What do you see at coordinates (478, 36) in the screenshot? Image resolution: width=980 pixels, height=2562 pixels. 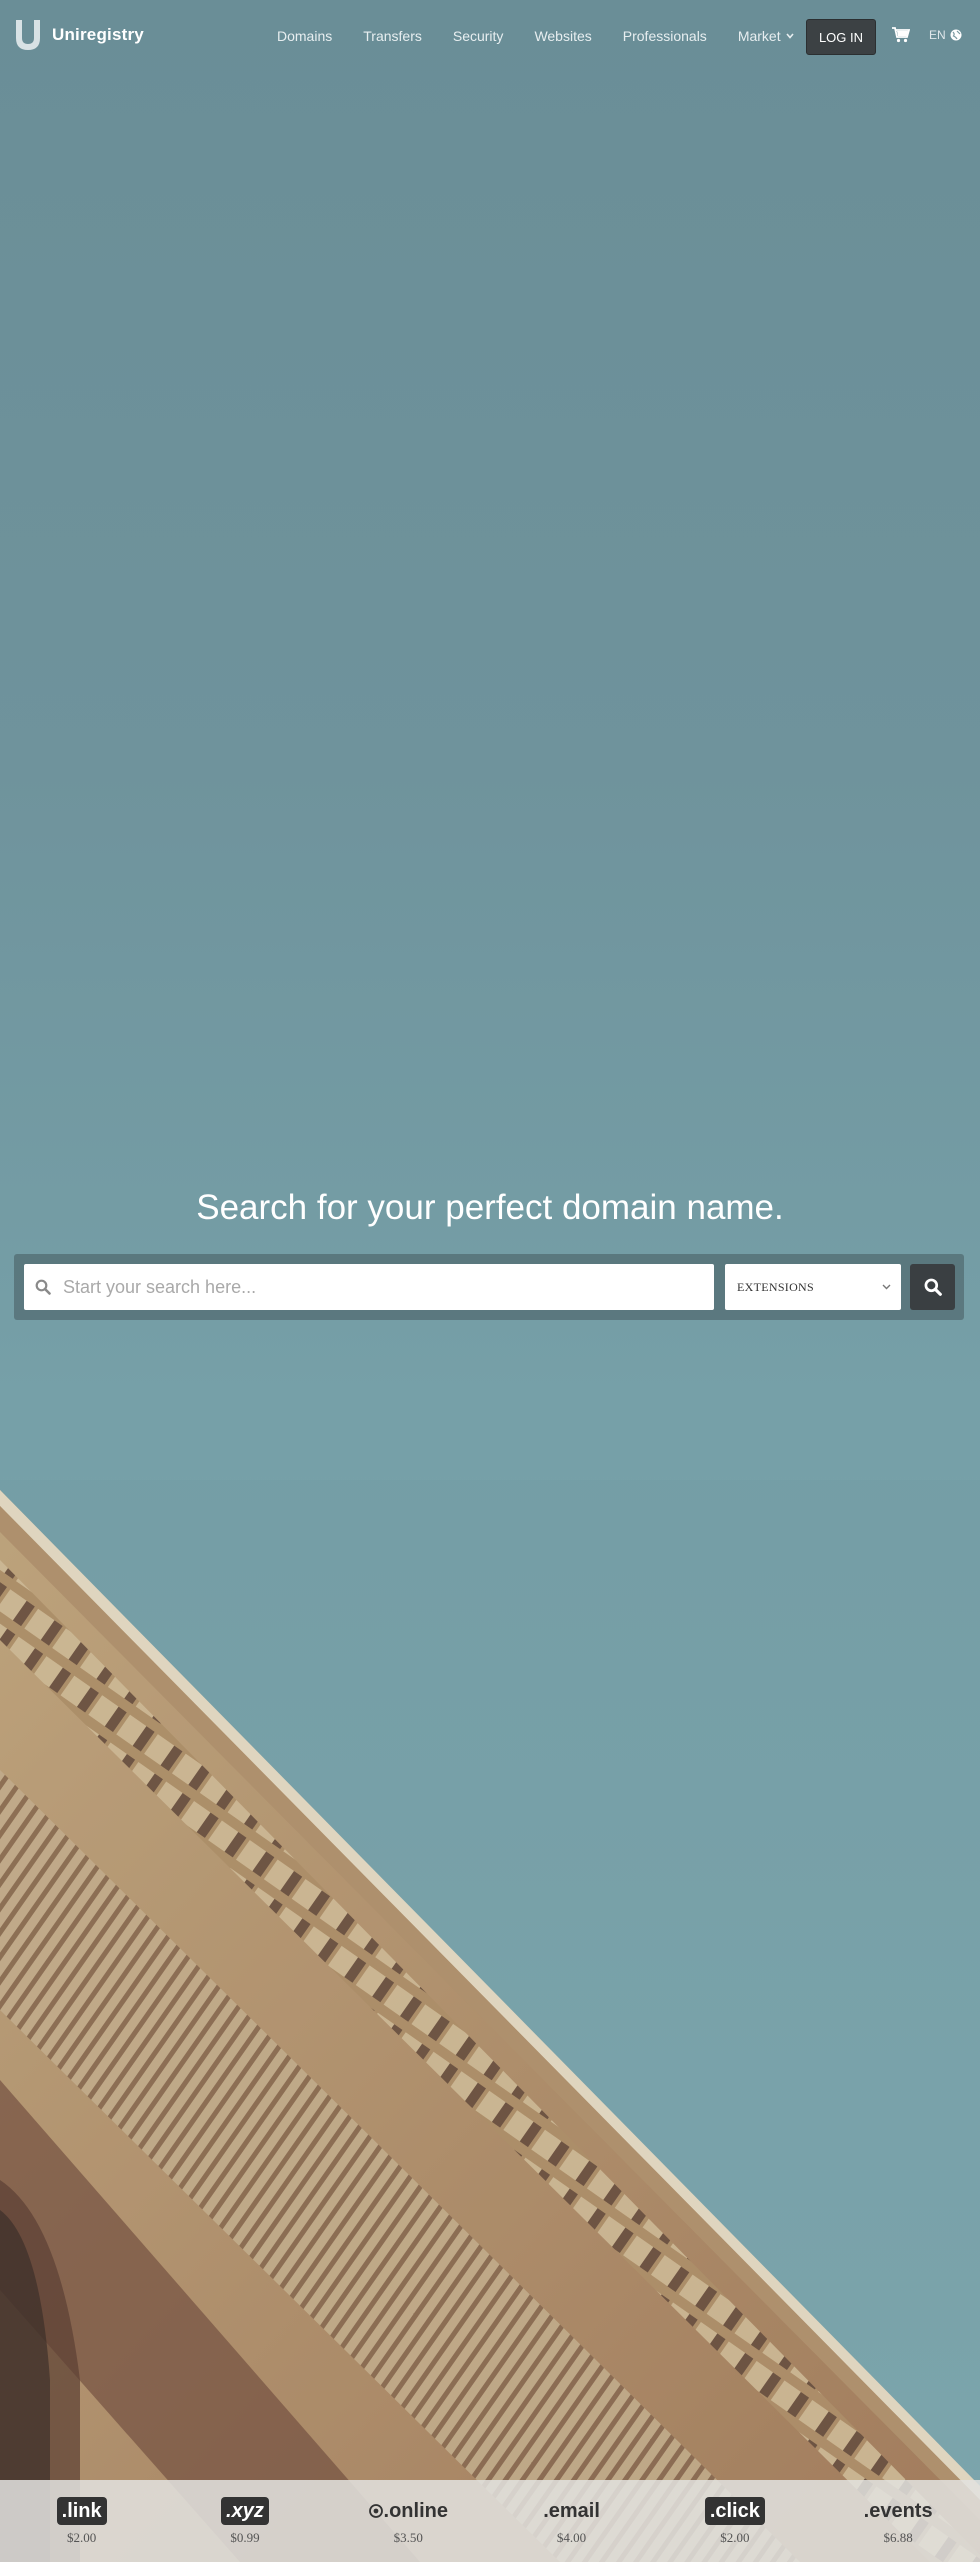 I see `nav-item-security: Security` at bounding box center [478, 36].